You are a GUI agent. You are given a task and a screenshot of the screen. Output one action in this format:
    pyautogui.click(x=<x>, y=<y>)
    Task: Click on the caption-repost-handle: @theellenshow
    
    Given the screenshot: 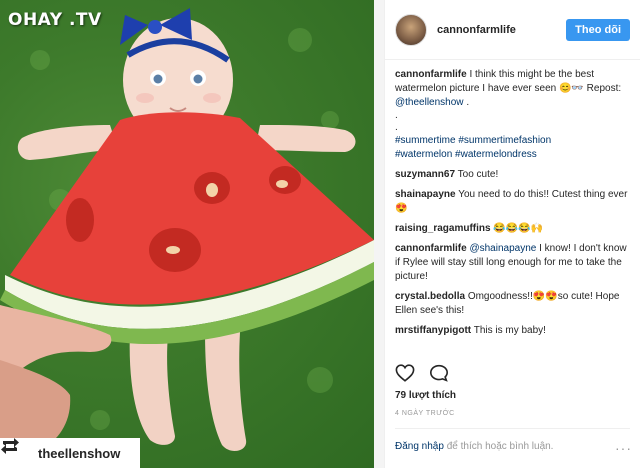 What is the action you would take?
    pyautogui.click(x=429, y=102)
    